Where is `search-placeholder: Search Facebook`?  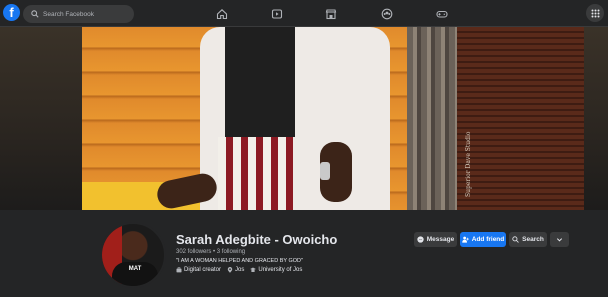
search-placeholder: Search Facebook is located at coordinates (68, 14).